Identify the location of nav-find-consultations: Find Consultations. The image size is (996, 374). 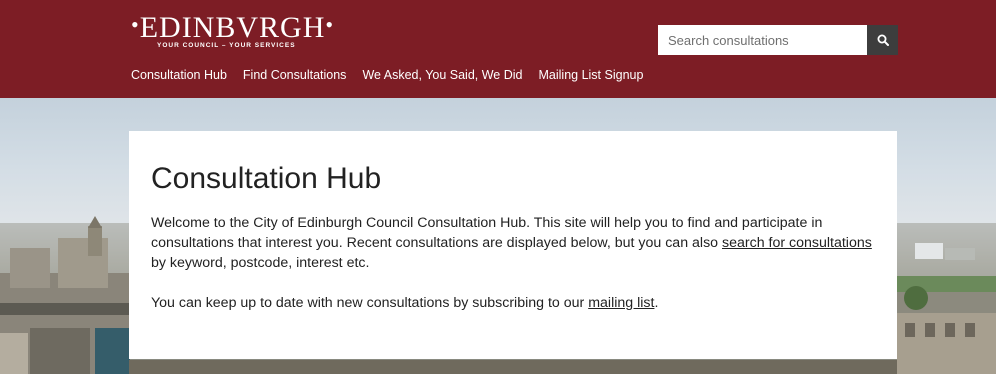
(295, 75).